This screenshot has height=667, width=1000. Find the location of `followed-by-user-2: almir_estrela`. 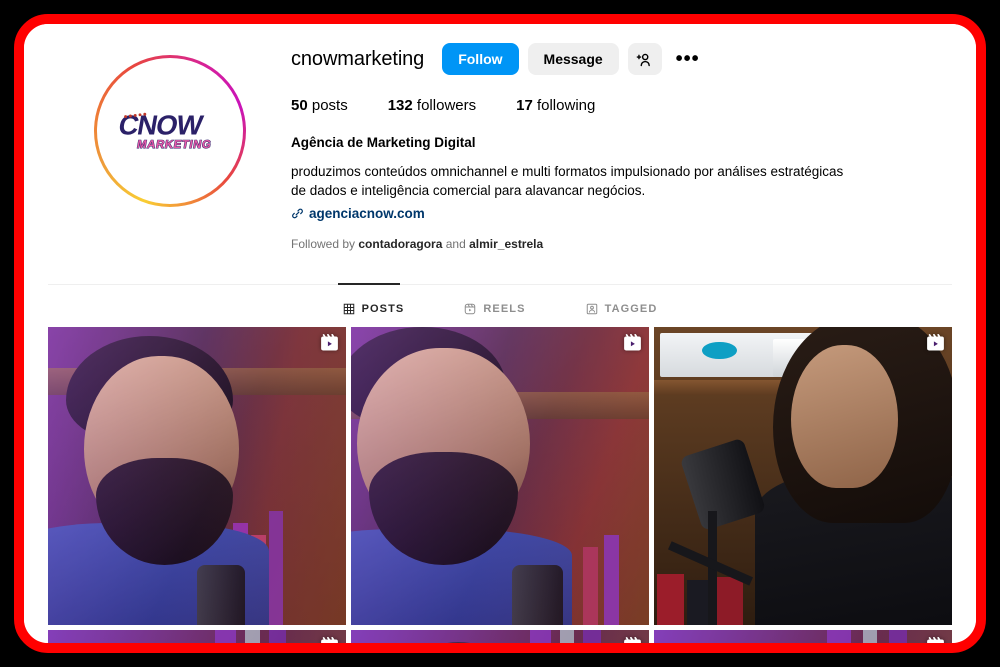

followed-by-user-2: almir_estrela is located at coordinates (506, 244).